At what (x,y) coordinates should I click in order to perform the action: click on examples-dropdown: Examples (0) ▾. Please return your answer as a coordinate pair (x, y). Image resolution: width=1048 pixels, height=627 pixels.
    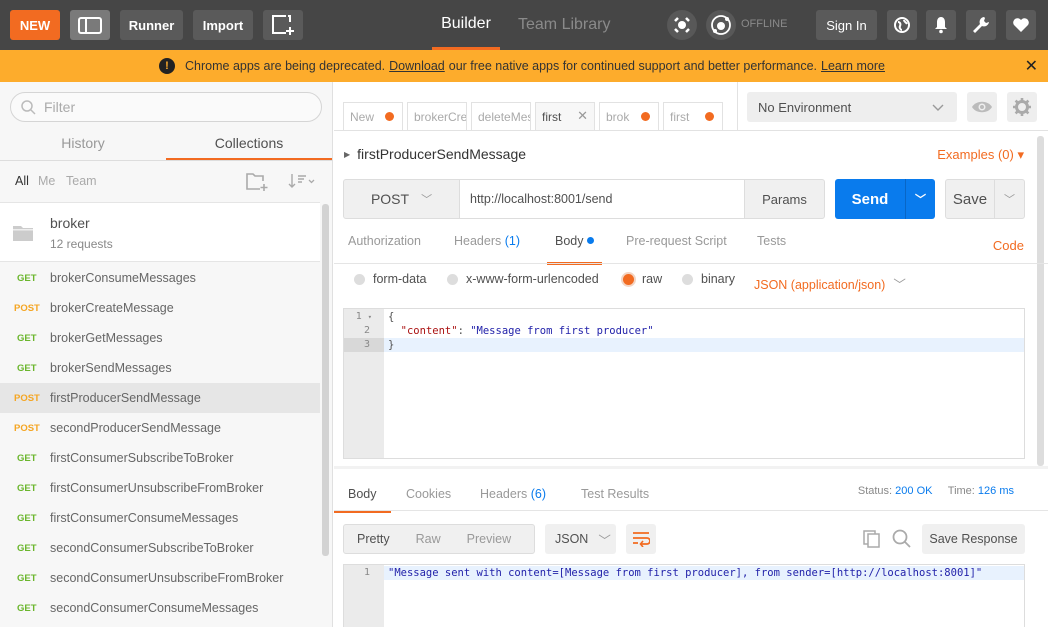
    Looking at the image, I should click on (980, 155).